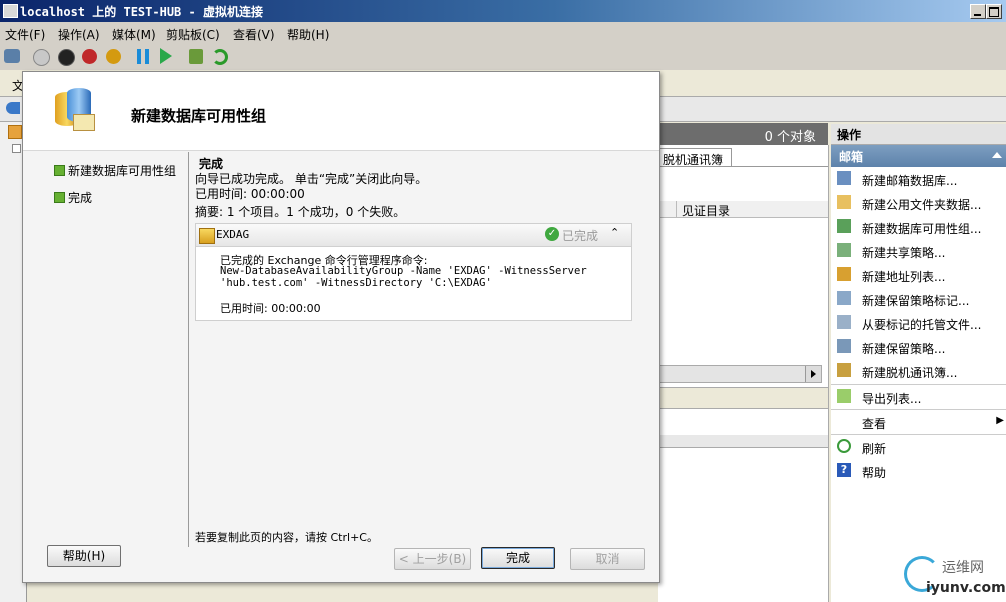  Describe the element at coordinates (270, 308) in the screenshot. I see `item-elapsed-time: 已用时间: 00:00:00` at that location.